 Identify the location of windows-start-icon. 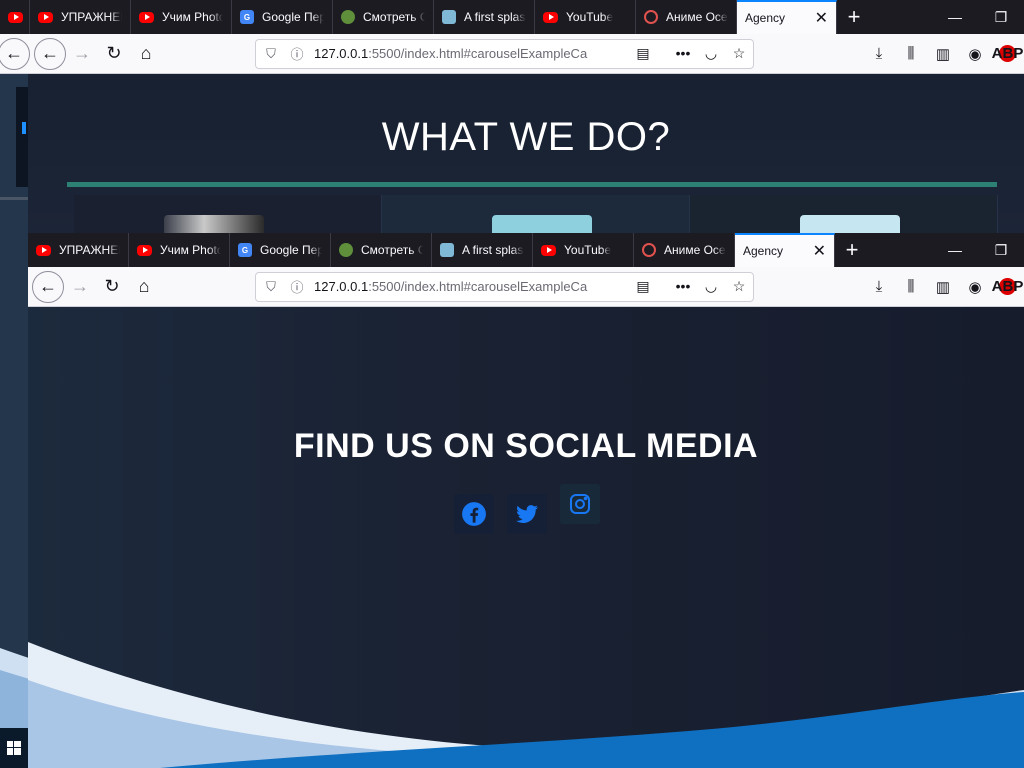
(14, 748).